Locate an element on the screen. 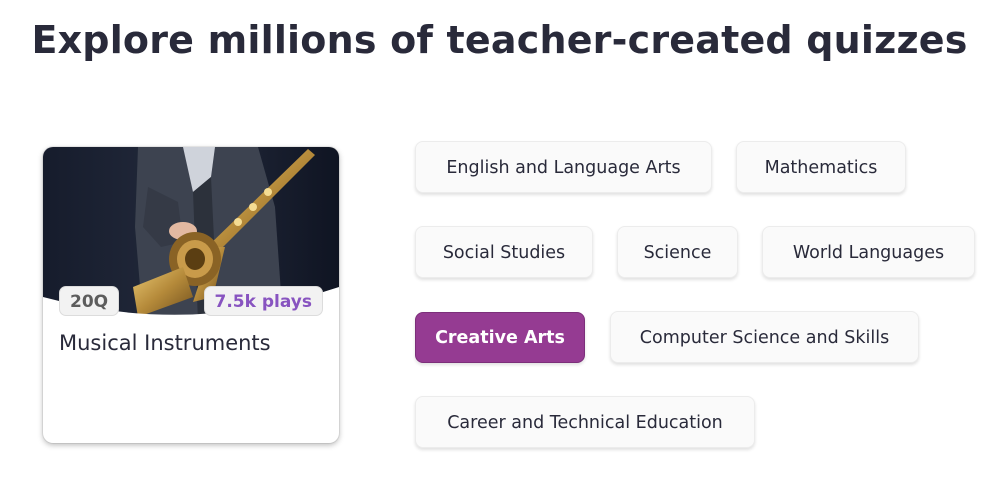  category-chip-science: Science is located at coordinates (677, 252).